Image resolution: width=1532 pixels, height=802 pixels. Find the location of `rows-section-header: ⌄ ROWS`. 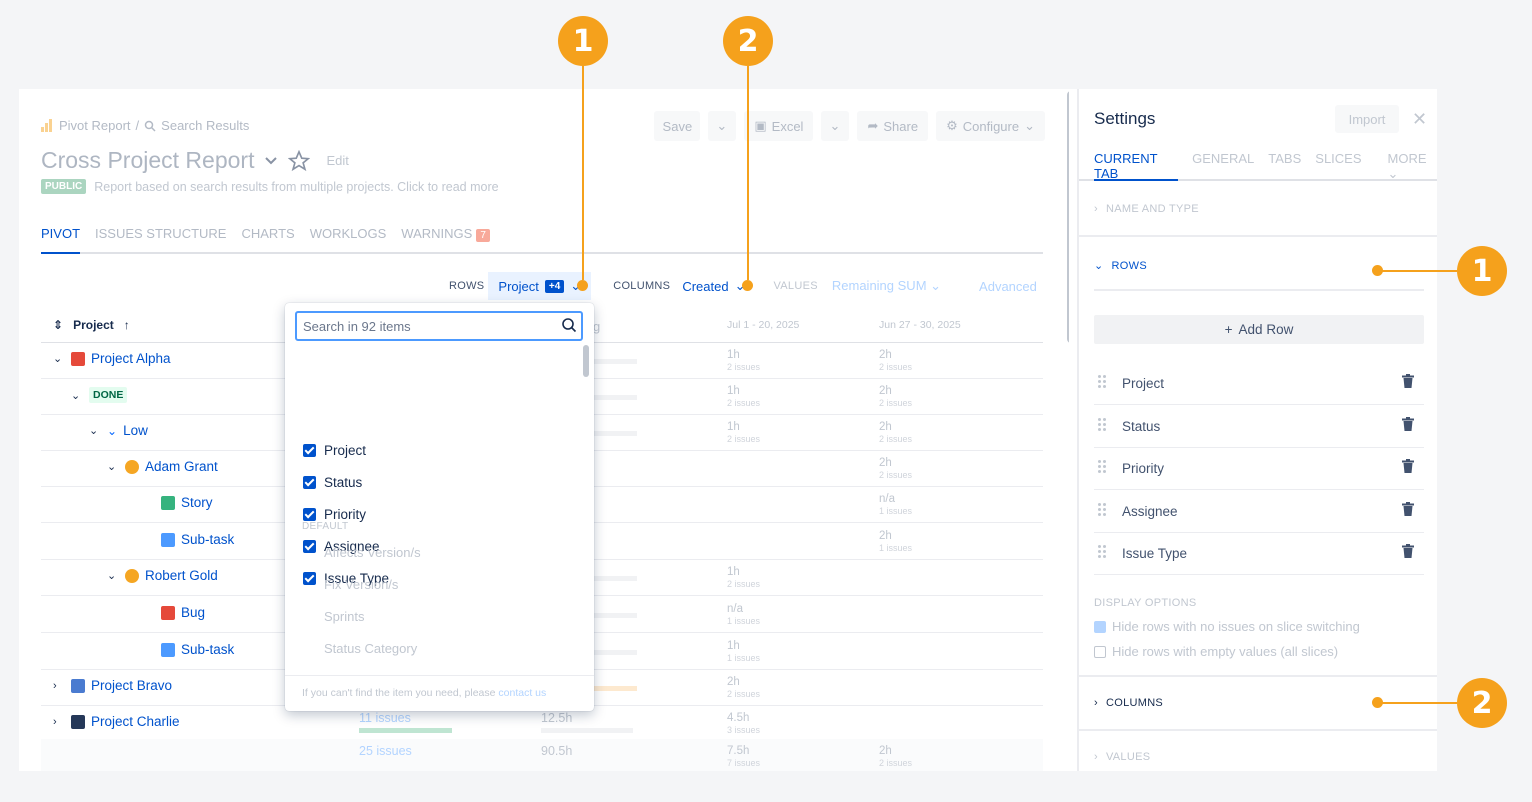

rows-section-header: ⌄ ROWS is located at coordinates (1120, 266).